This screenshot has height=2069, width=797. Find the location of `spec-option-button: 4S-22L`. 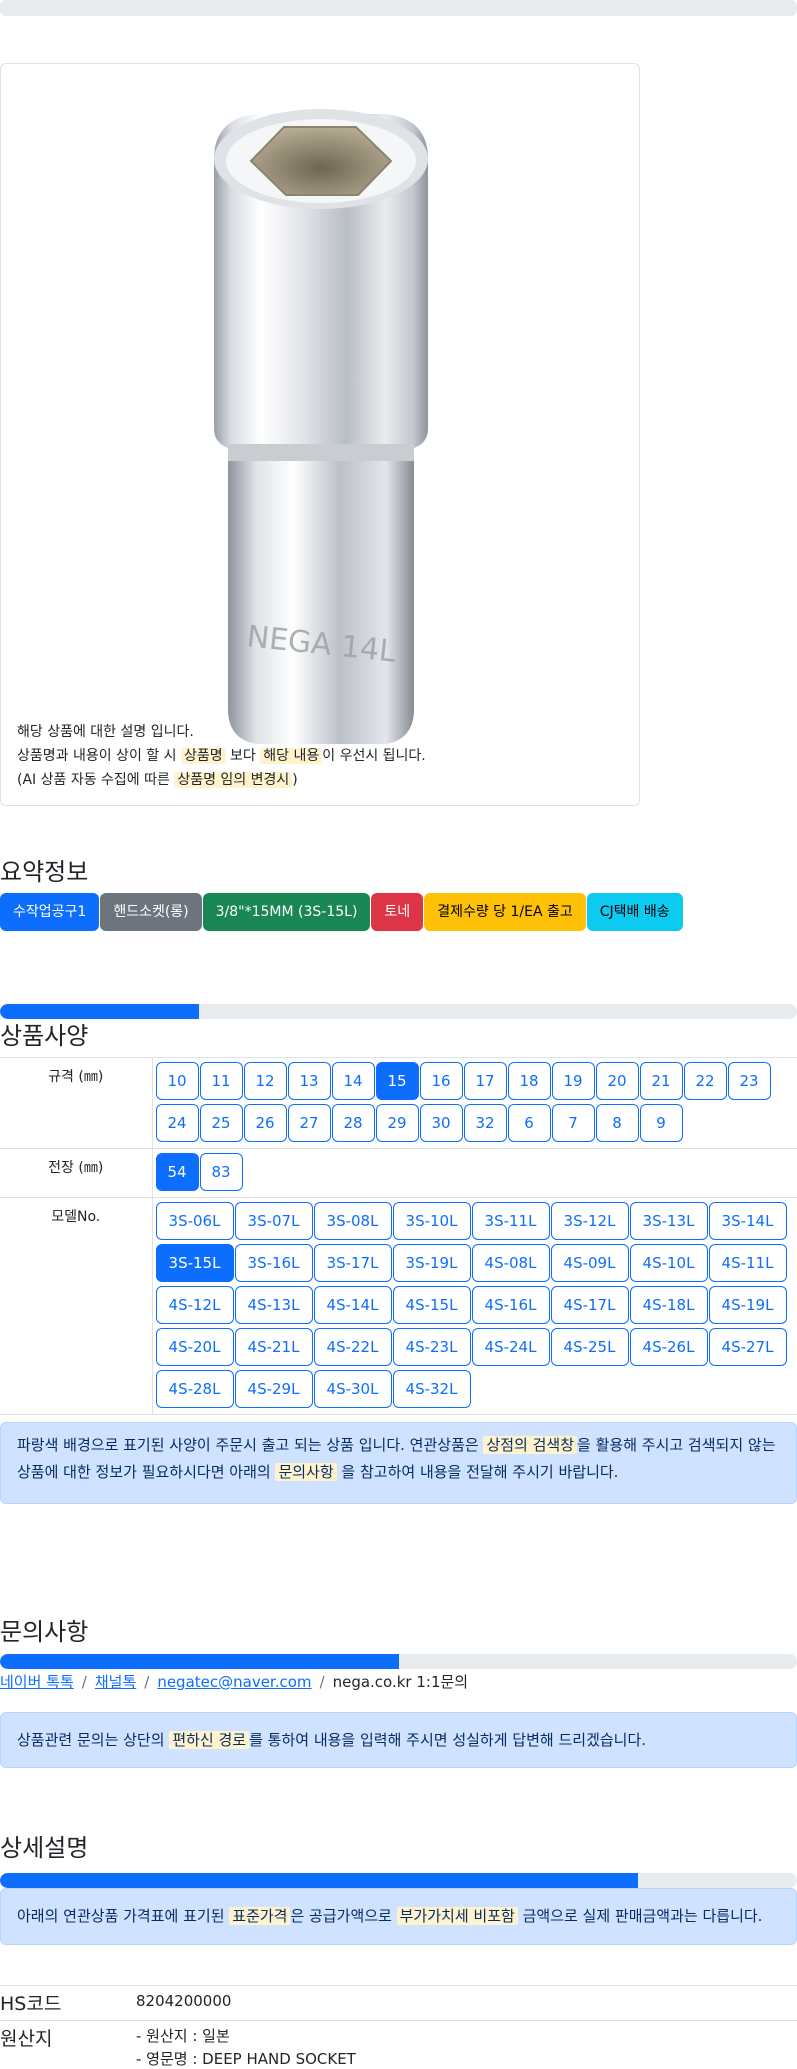

spec-option-button: 4S-22L is located at coordinates (352, 1347).